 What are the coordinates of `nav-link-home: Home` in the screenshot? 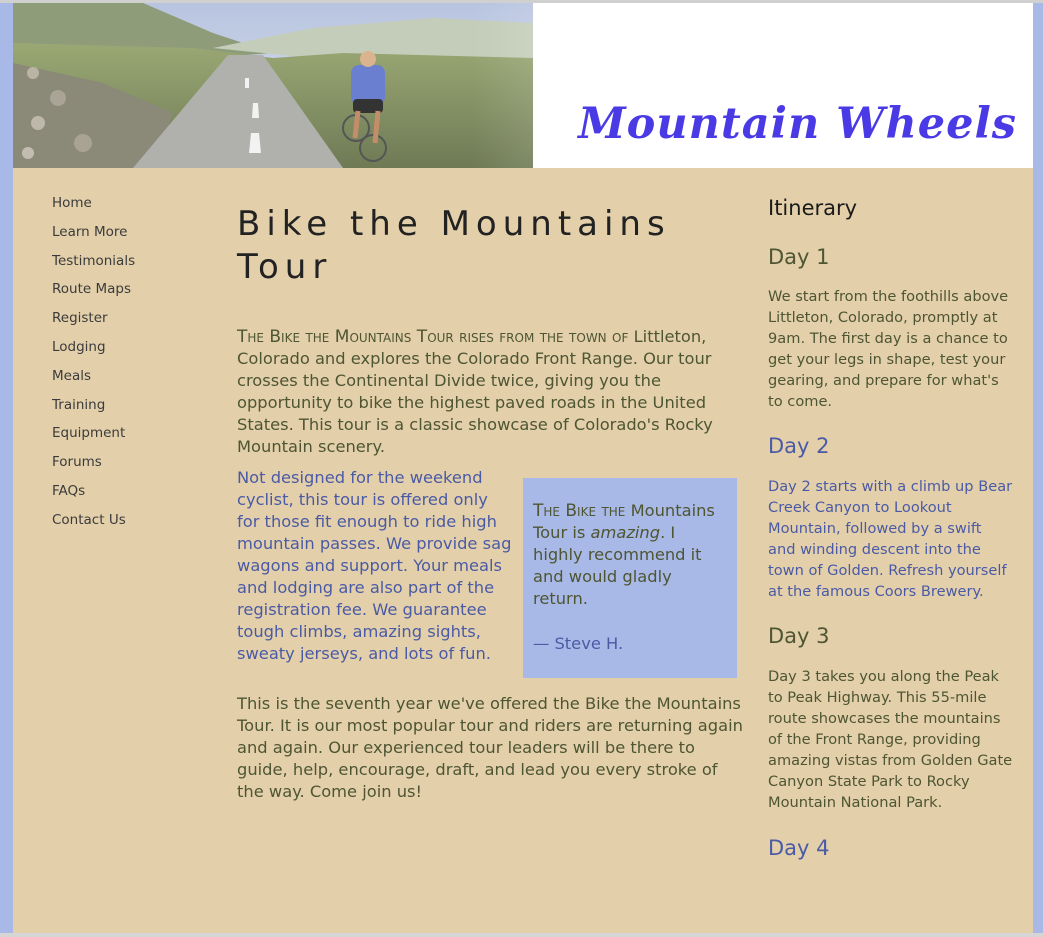 It's located at (72, 204).